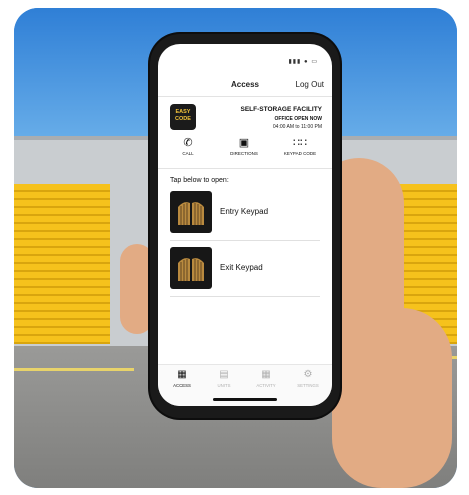 The width and height of the screenshot is (469, 495). What do you see at coordinates (244, 153) in the screenshot?
I see `directions-label: DIRECTIONS` at bounding box center [244, 153].